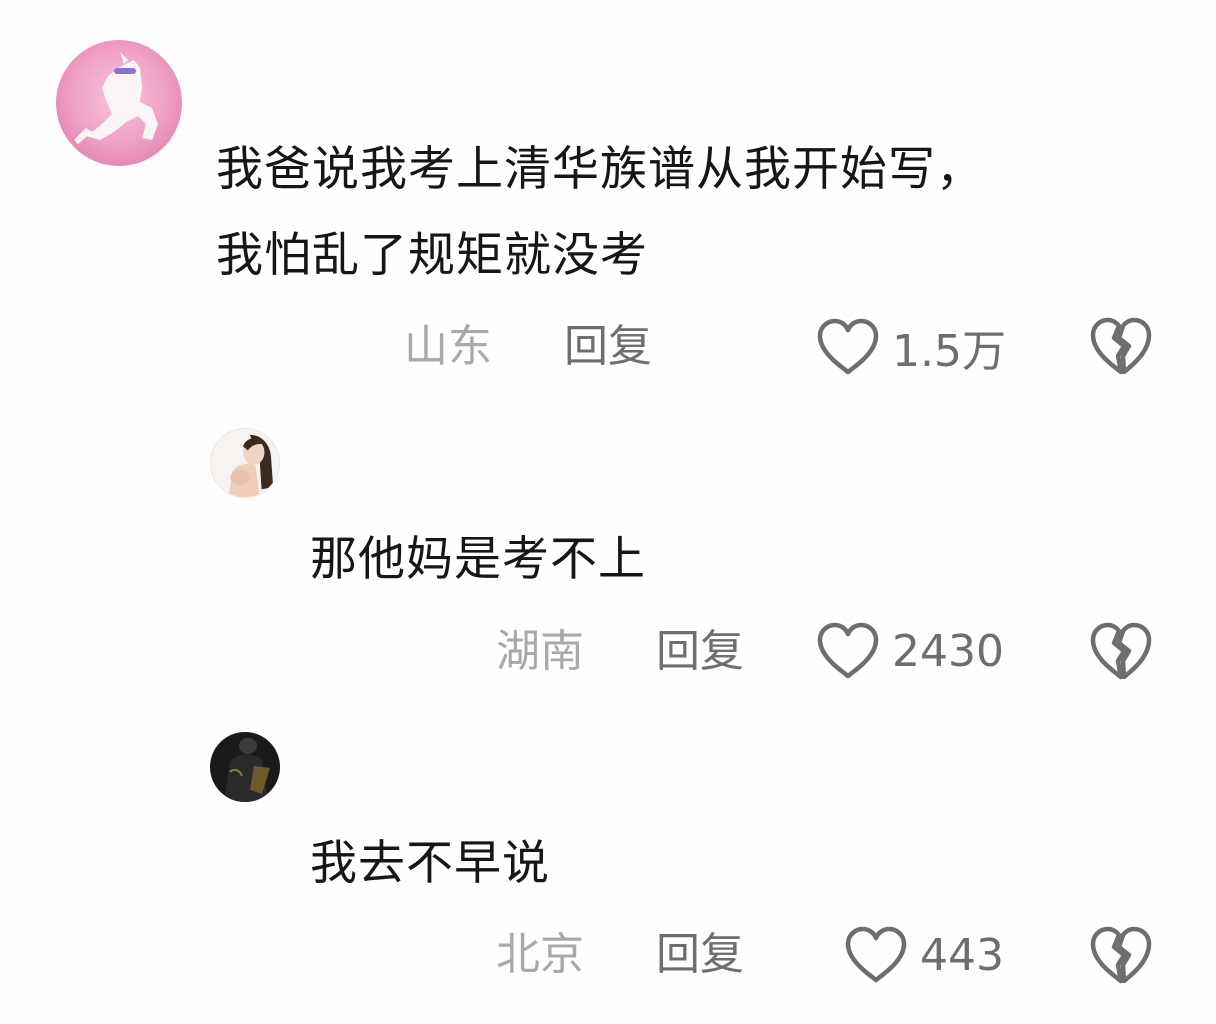 The height and width of the screenshot is (1024, 1216). Describe the element at coordinates (448, 346) in the screenshot. I see `comment-location: 山东` at that location.